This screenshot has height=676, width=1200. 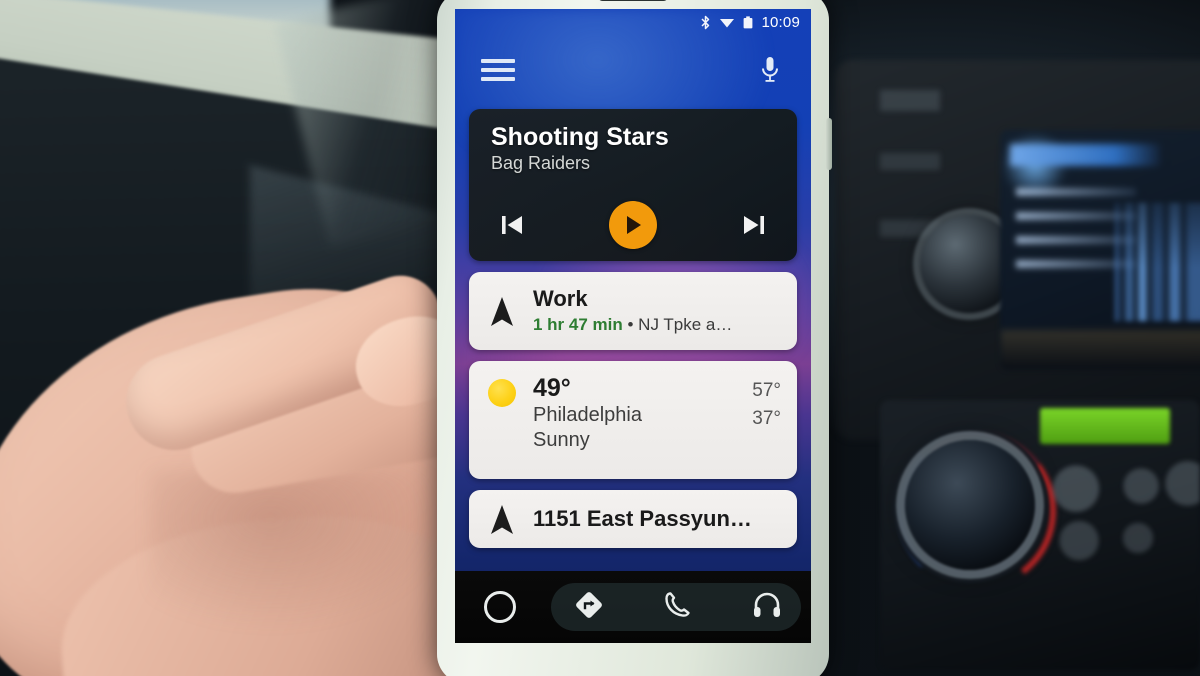 I want to click on status-clock: 10:09, so click(x=780, y=22).